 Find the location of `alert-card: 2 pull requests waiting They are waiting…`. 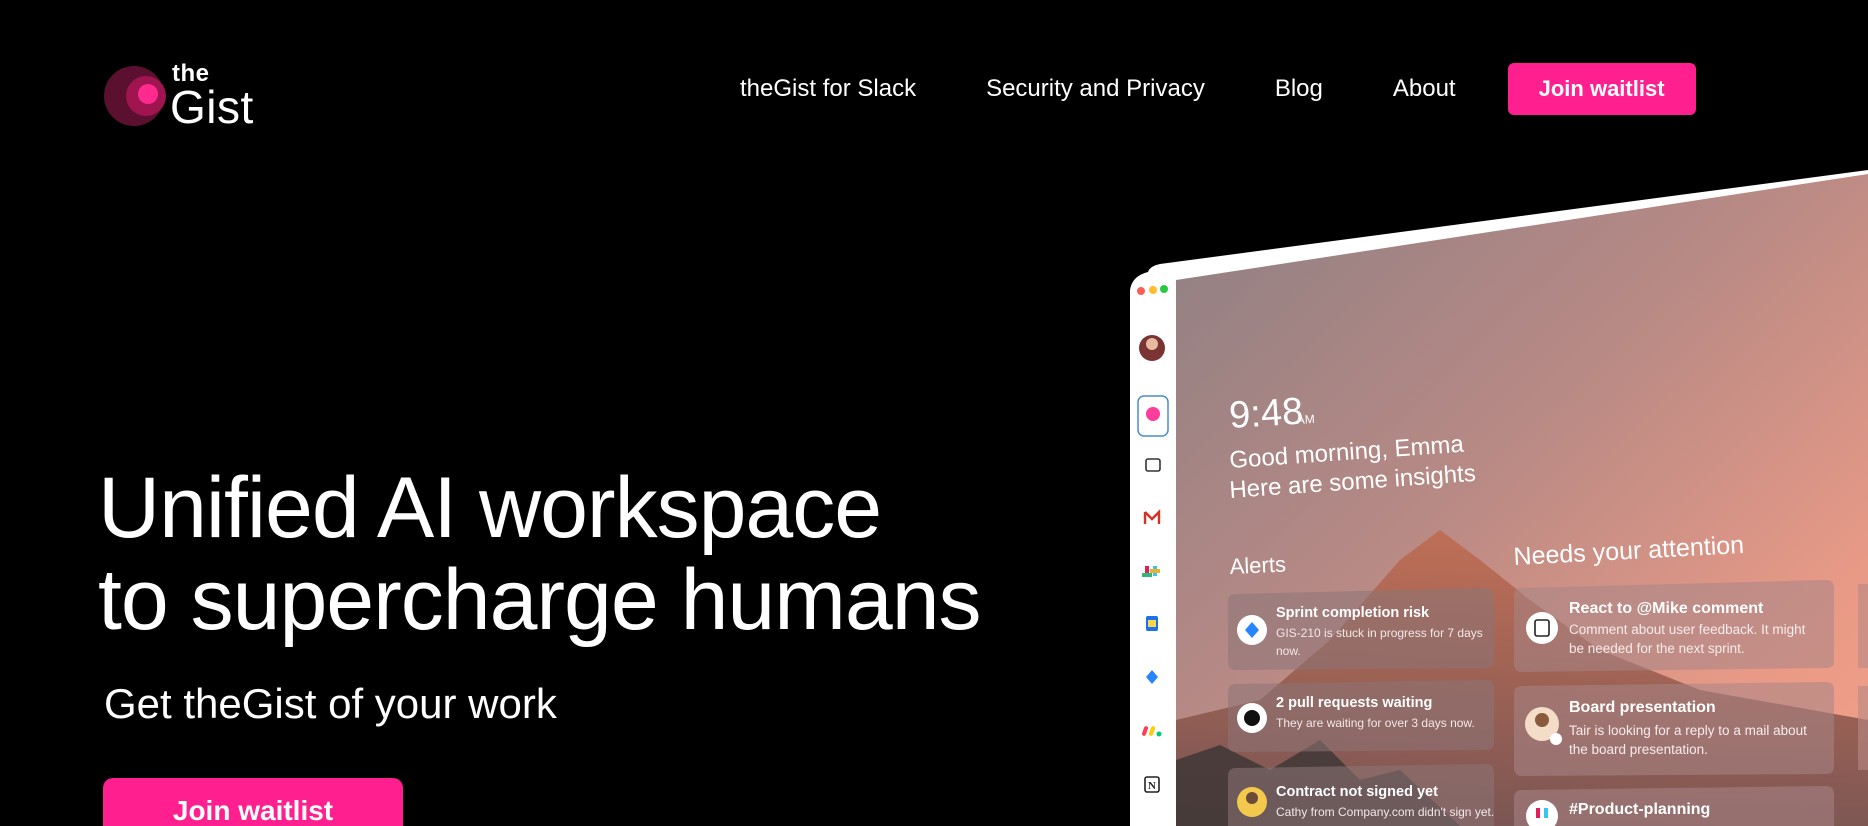

alert-card: 2 pull requests waiting They are waiting… is located at coordinates (1361, 716).